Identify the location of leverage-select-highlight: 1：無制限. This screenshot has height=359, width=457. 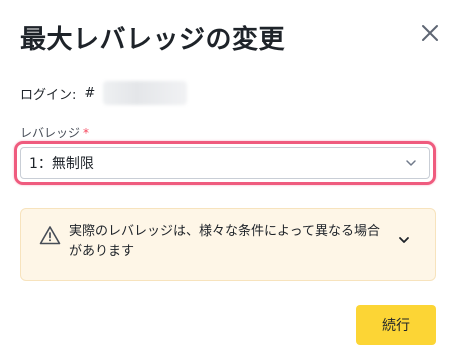
(225, 163).